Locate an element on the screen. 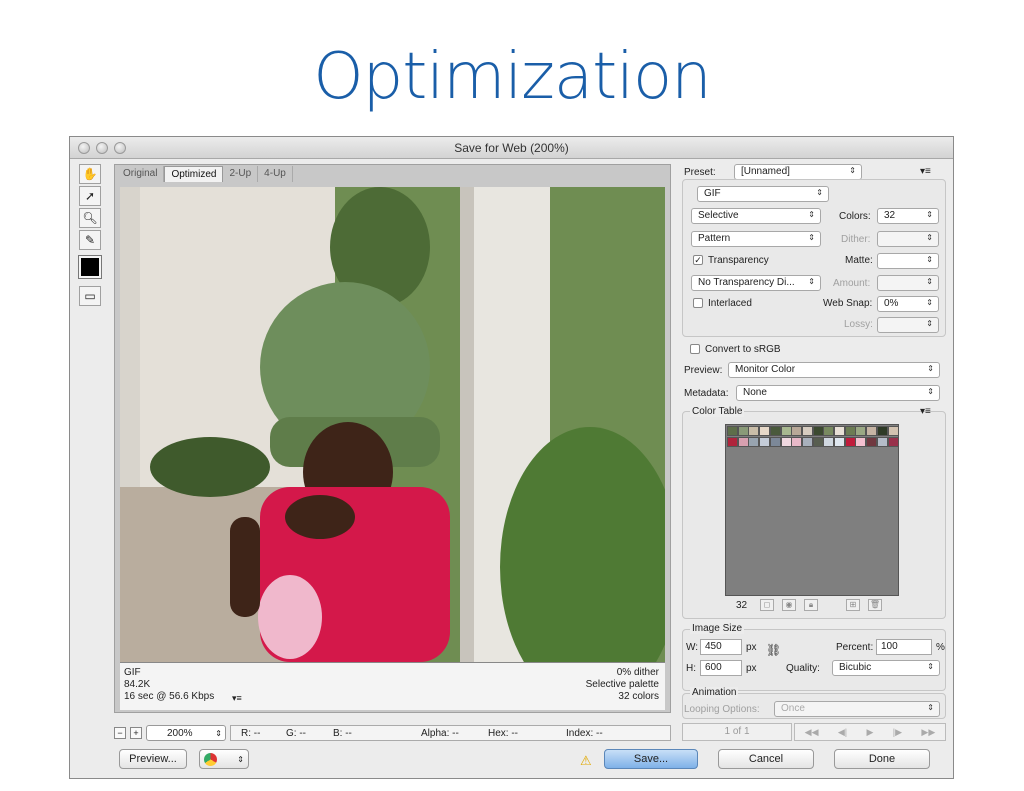  convert-srgb-checkbox is located at coordinates (695, 349).